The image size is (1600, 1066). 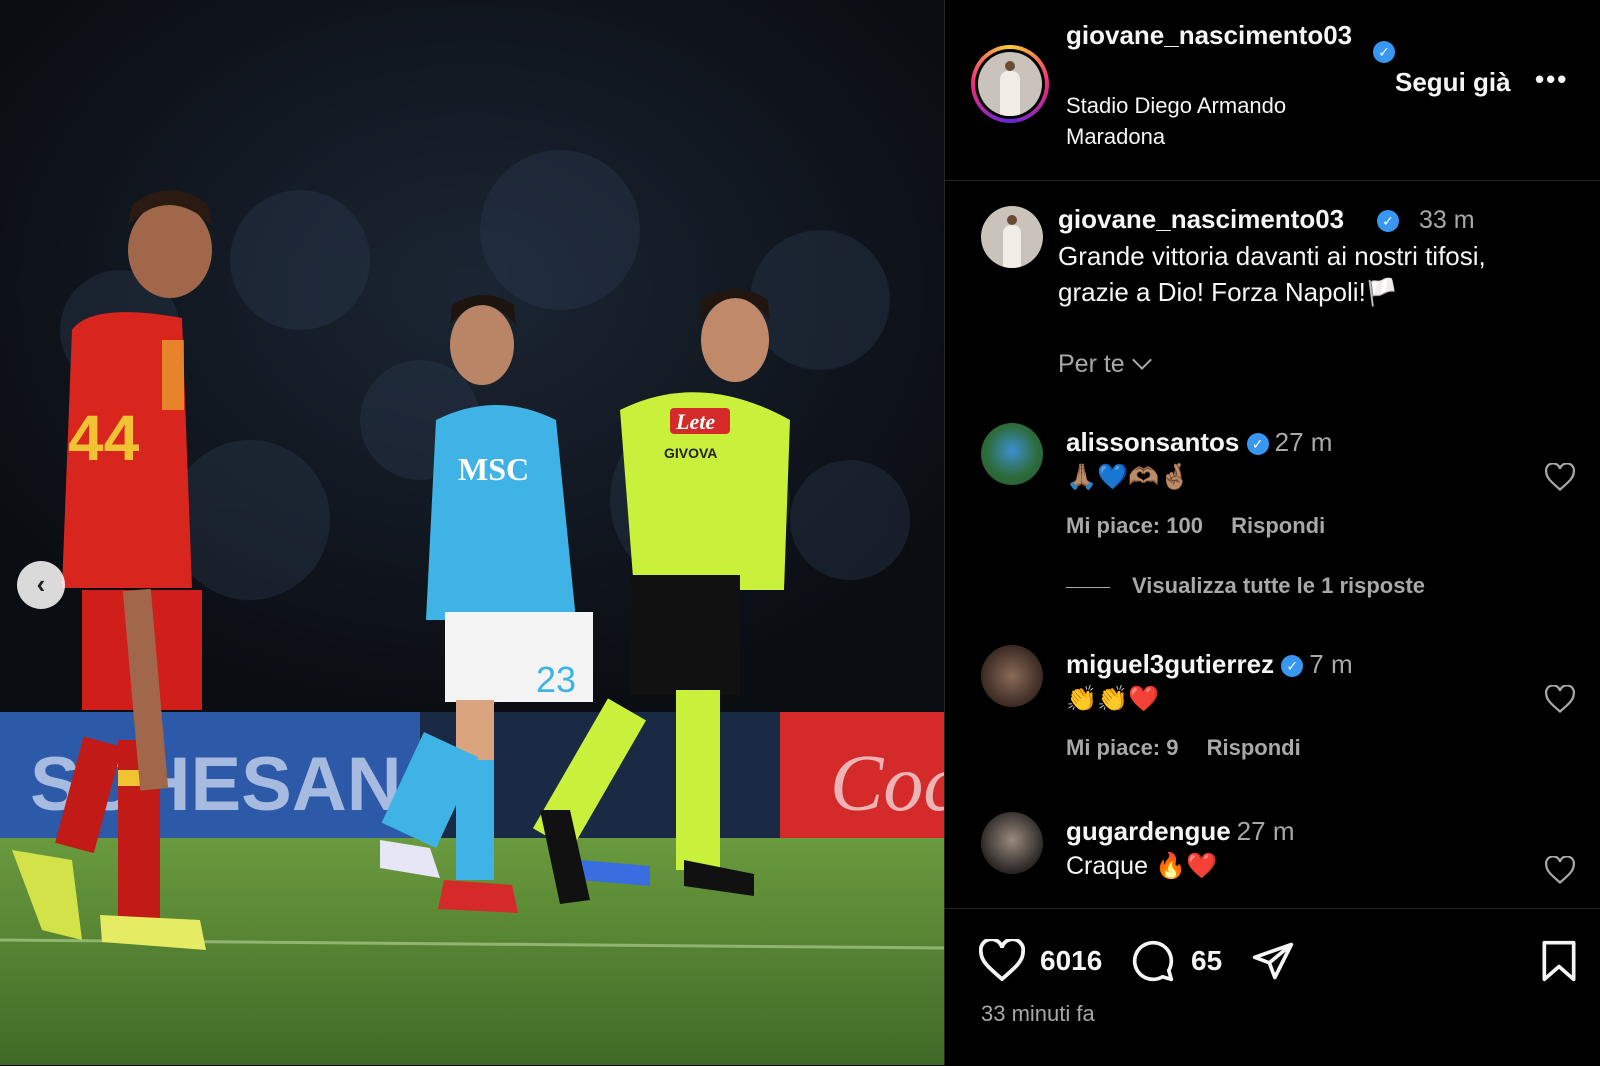 What do you see at coordinates (1134, 525) in the screenshot?
I see `comment-likes: Mi piace: 100` at bounding box center [1134, 525].